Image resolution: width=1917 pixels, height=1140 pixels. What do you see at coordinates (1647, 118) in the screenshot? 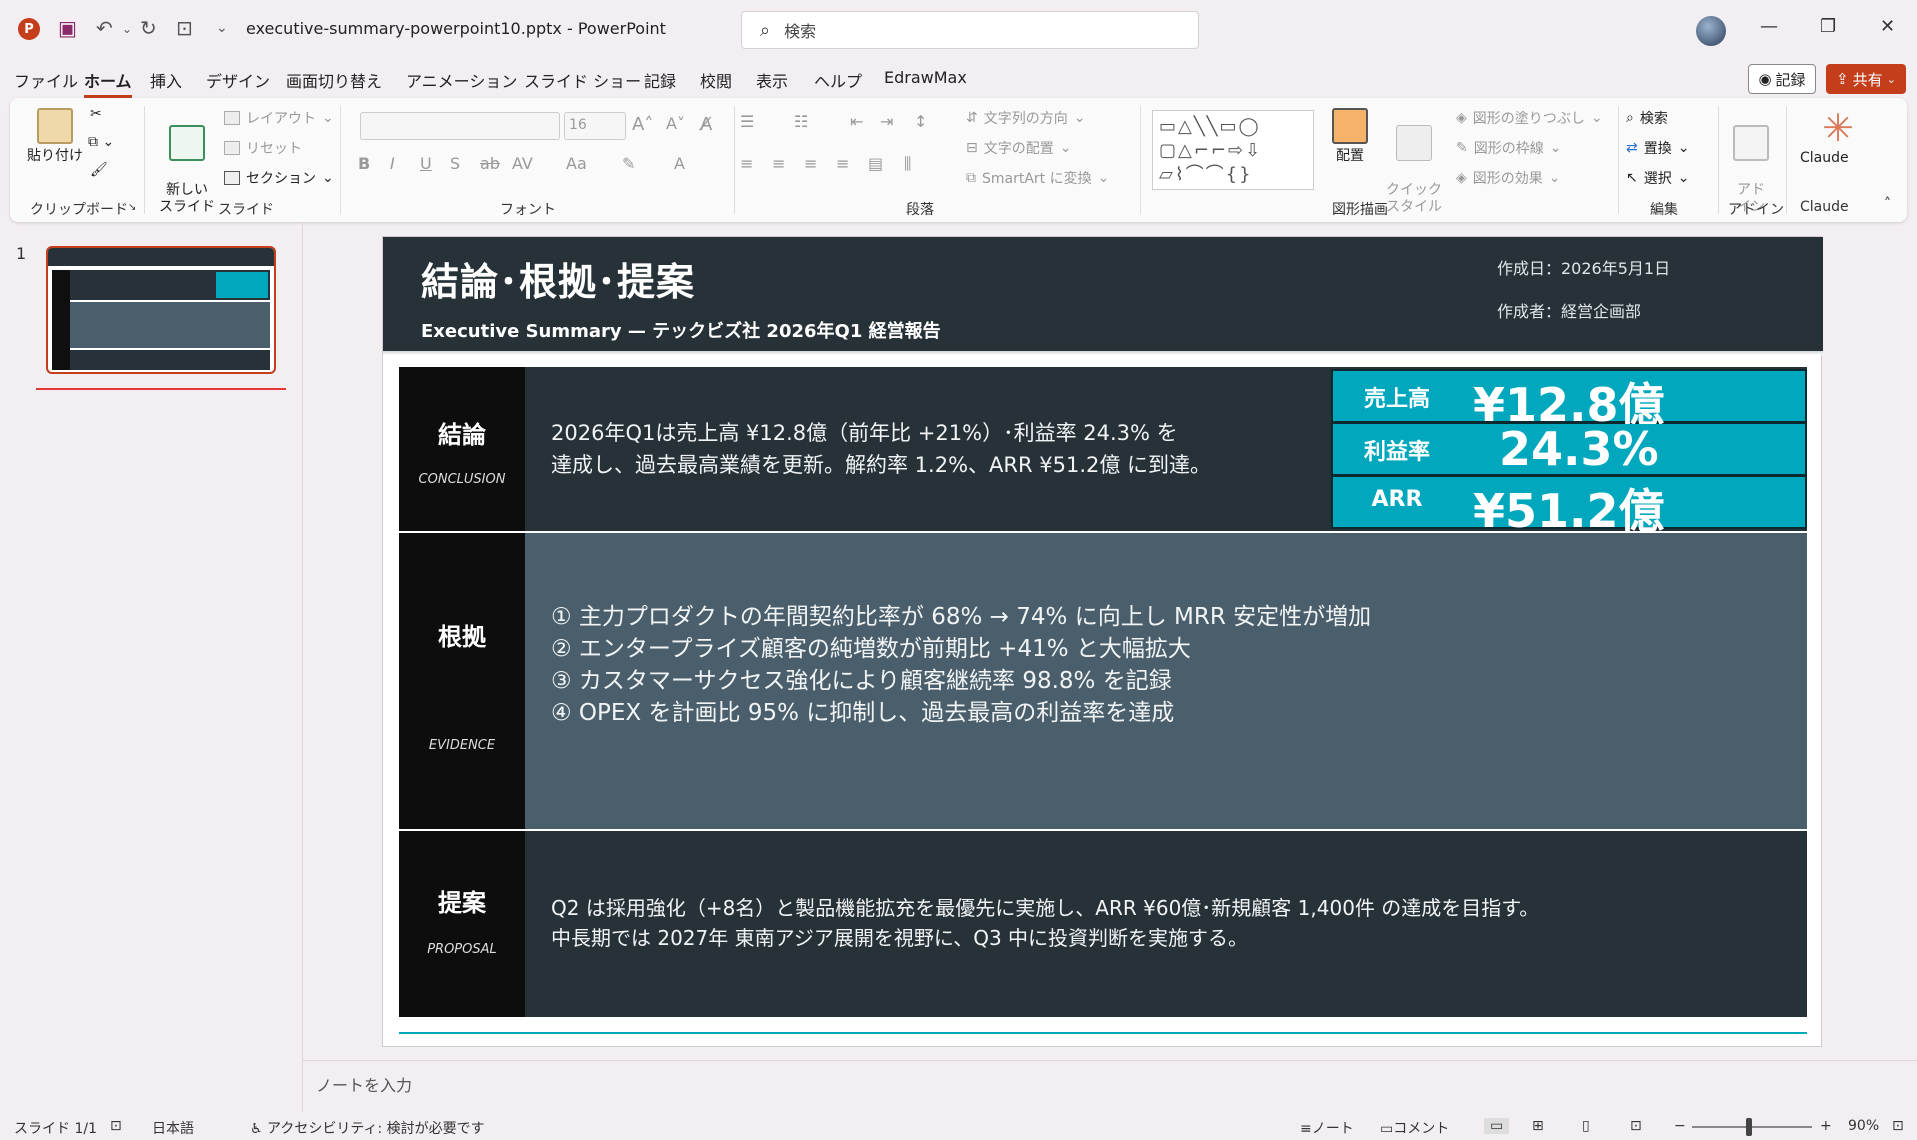
I see `find-button: ⌕ 検索` at bounding box center [1647, 118].